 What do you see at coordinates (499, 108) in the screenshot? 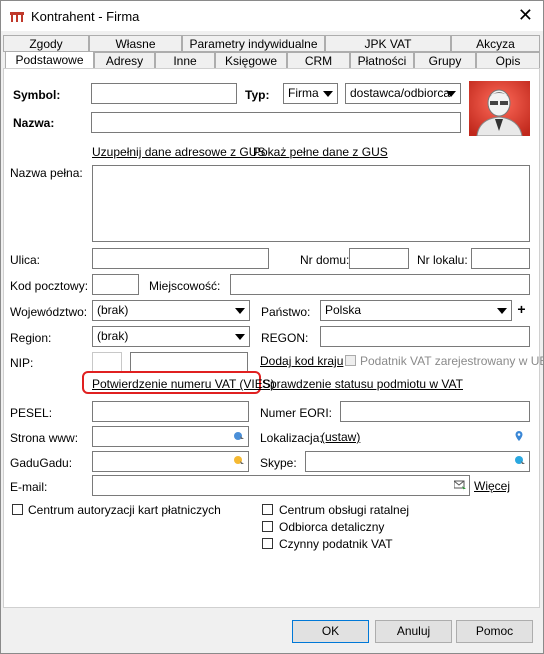
I see `contact-avatar-icon` at bounding box center [499, 108].